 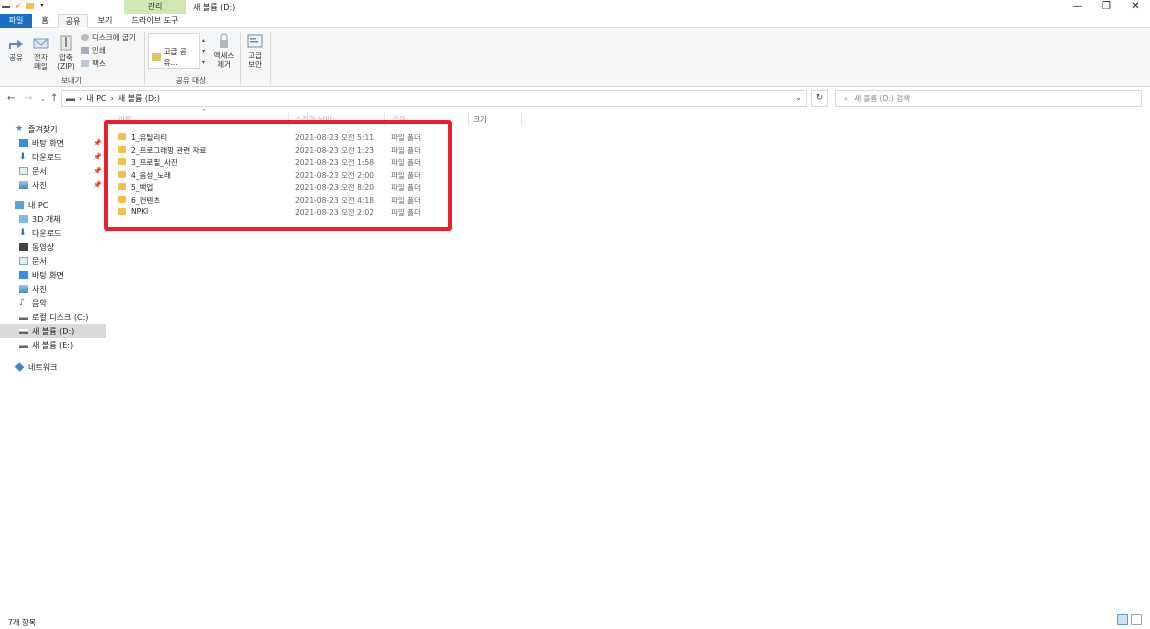 What do you see at coordinates (214, 7) in the screenshot?
I see `window-title: 새 볼륨 (D:)` at bounding box center [214, 7].